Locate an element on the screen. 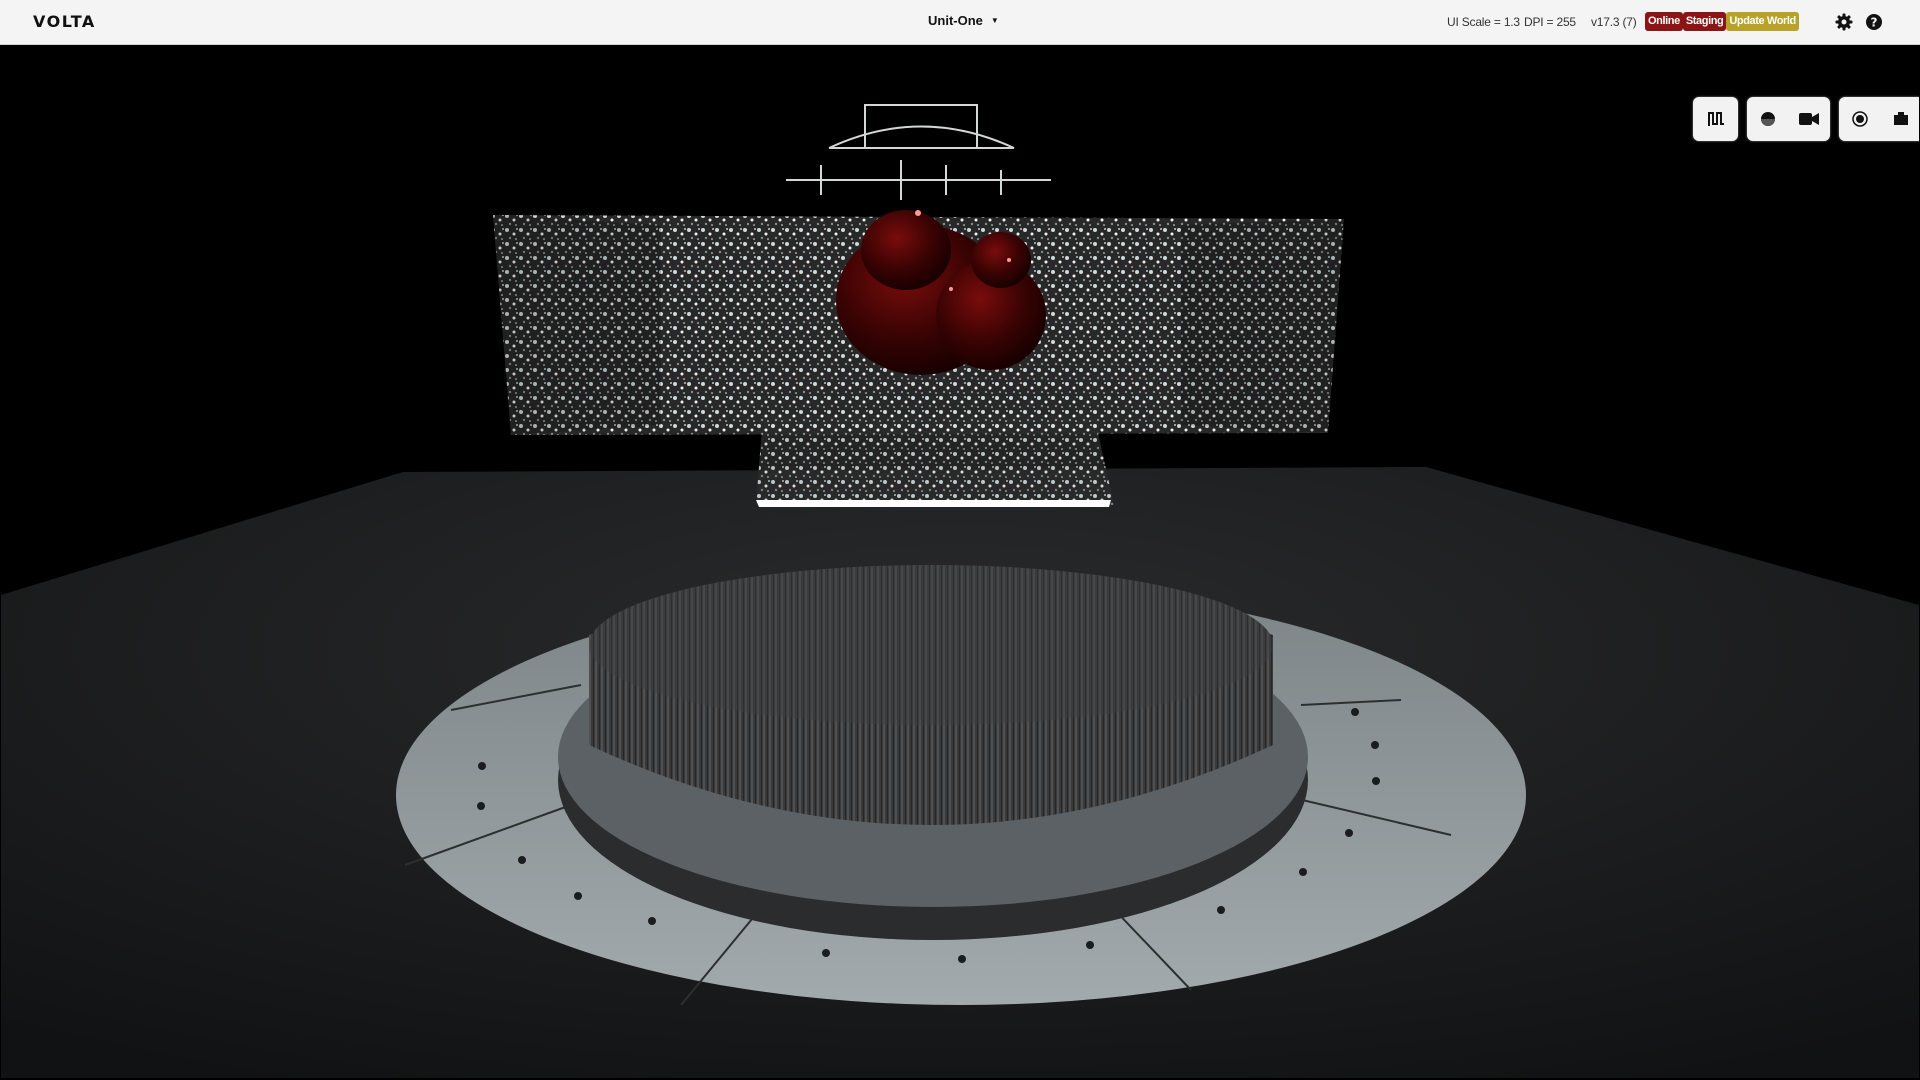 The height and width of the screenshot is (1080, 1920). help-icon: ? is located at coordinates (1874, 22).